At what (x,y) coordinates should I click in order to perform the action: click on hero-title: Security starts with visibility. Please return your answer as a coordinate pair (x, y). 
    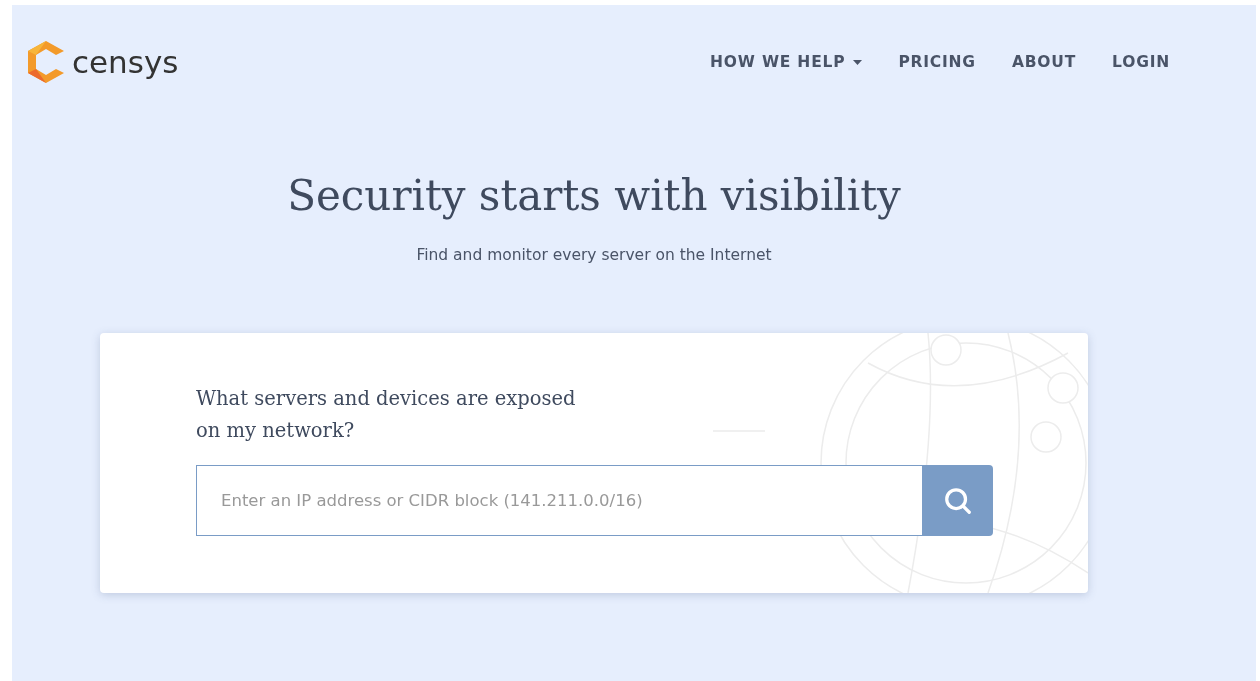
    Looking at the image, I should click on (594, 195).